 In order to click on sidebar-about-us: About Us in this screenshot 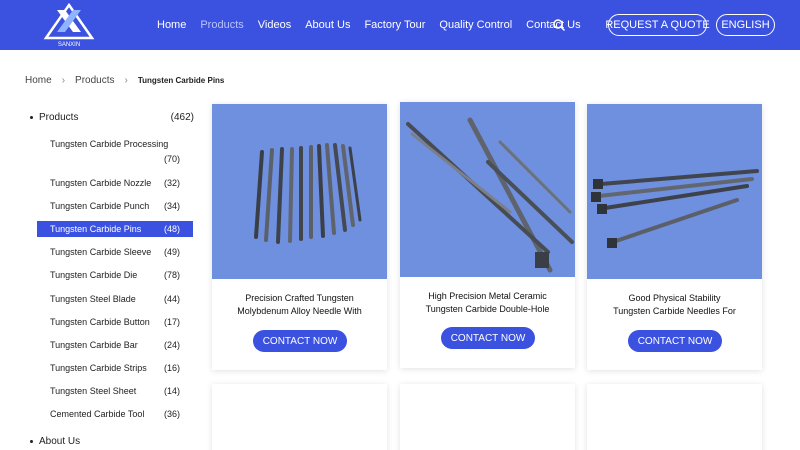, I will do `click(112, 441)`.